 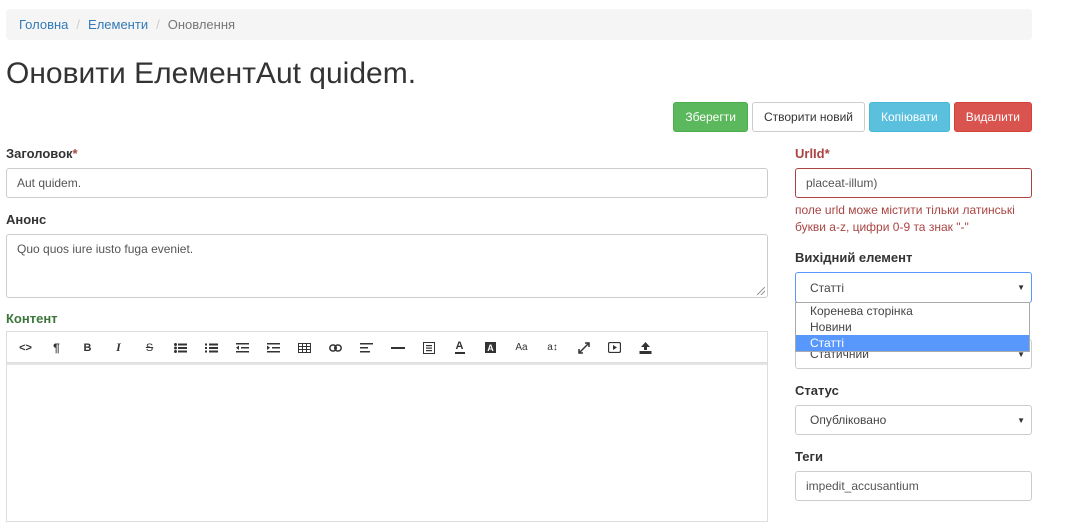 I want to click on link-icon, so click(x=335, y=348).